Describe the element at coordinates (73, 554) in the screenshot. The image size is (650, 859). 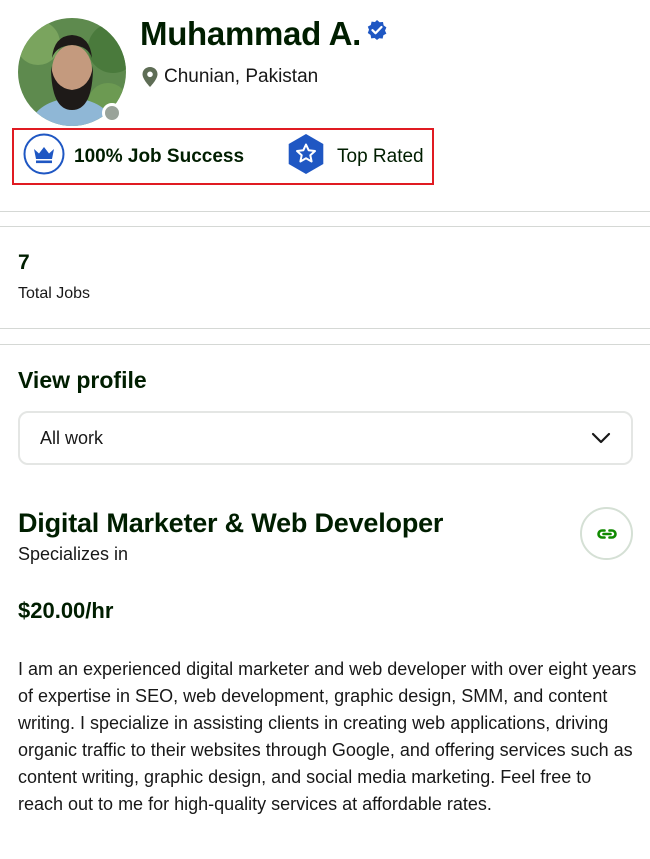
I see `specializes-label: Specializes in` at that location.